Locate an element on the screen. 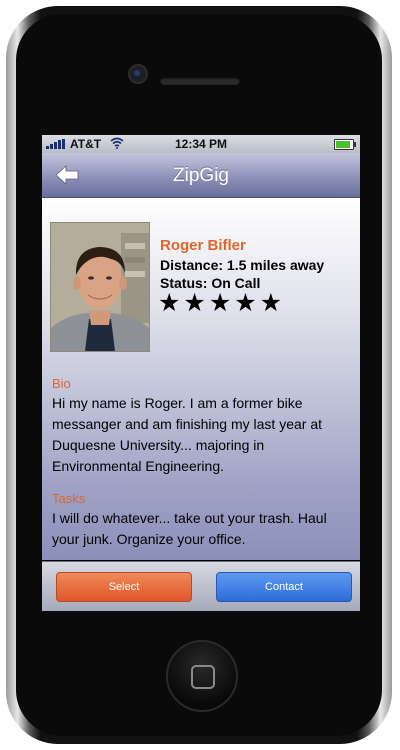 Image resolution: width=400 pixels, height=750 pixels. profile-name: Roger Bifler is located at coordinates (203, 245).